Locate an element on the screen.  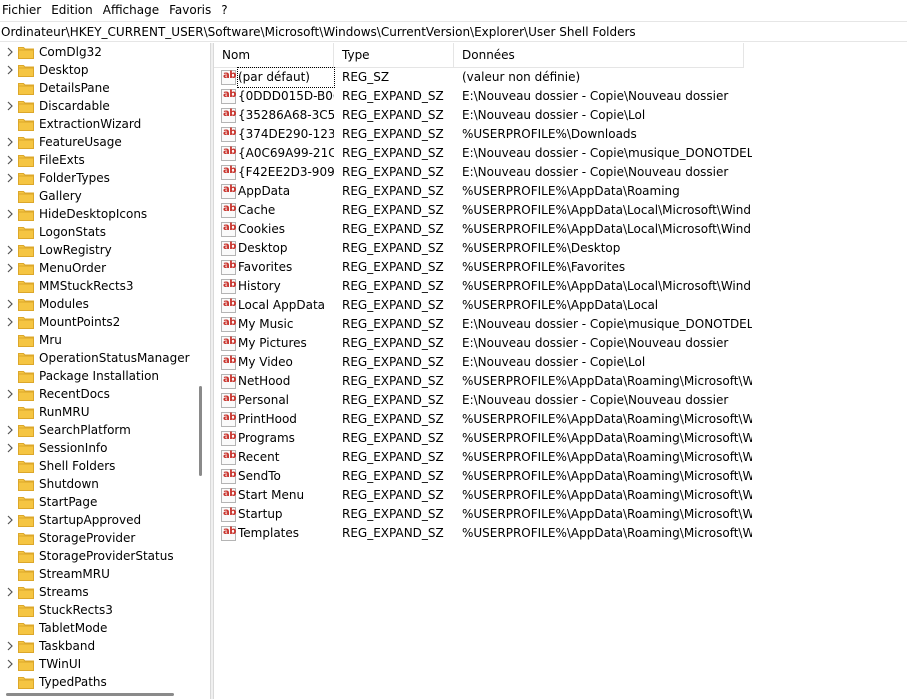
tree-item-label: TypedPaths is located at coordinates (73, 682).